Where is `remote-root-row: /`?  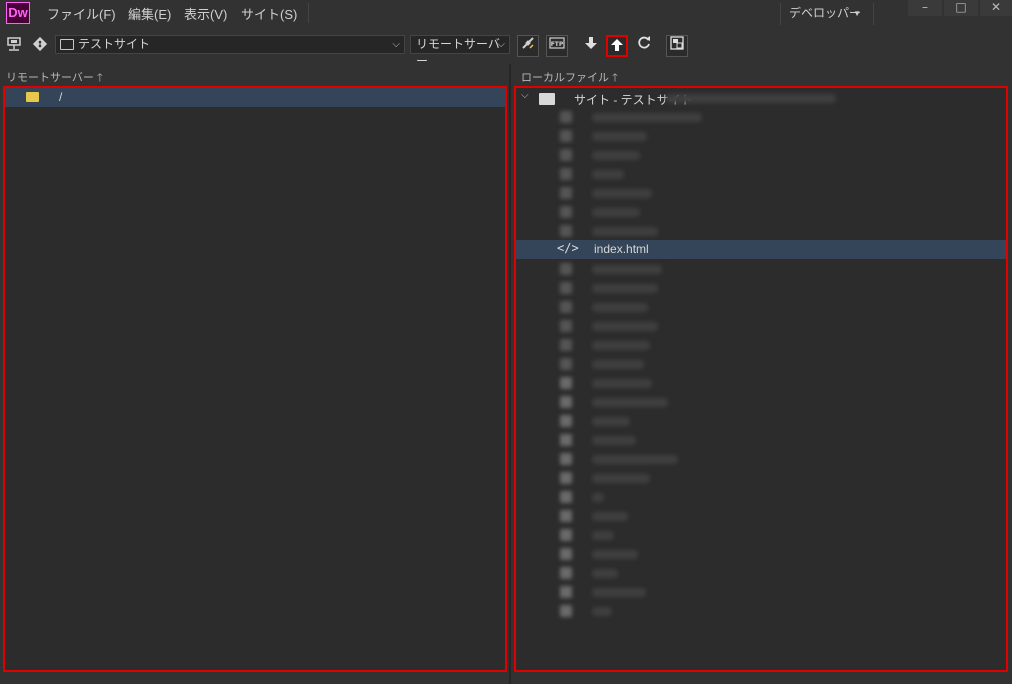 remote-root-row: / is located at coordinates (255, 97).